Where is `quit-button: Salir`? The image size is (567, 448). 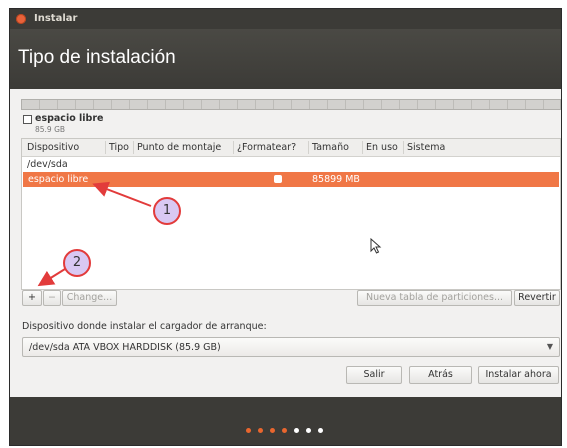
quit-button: Salir is located at coordinates (374, 375).